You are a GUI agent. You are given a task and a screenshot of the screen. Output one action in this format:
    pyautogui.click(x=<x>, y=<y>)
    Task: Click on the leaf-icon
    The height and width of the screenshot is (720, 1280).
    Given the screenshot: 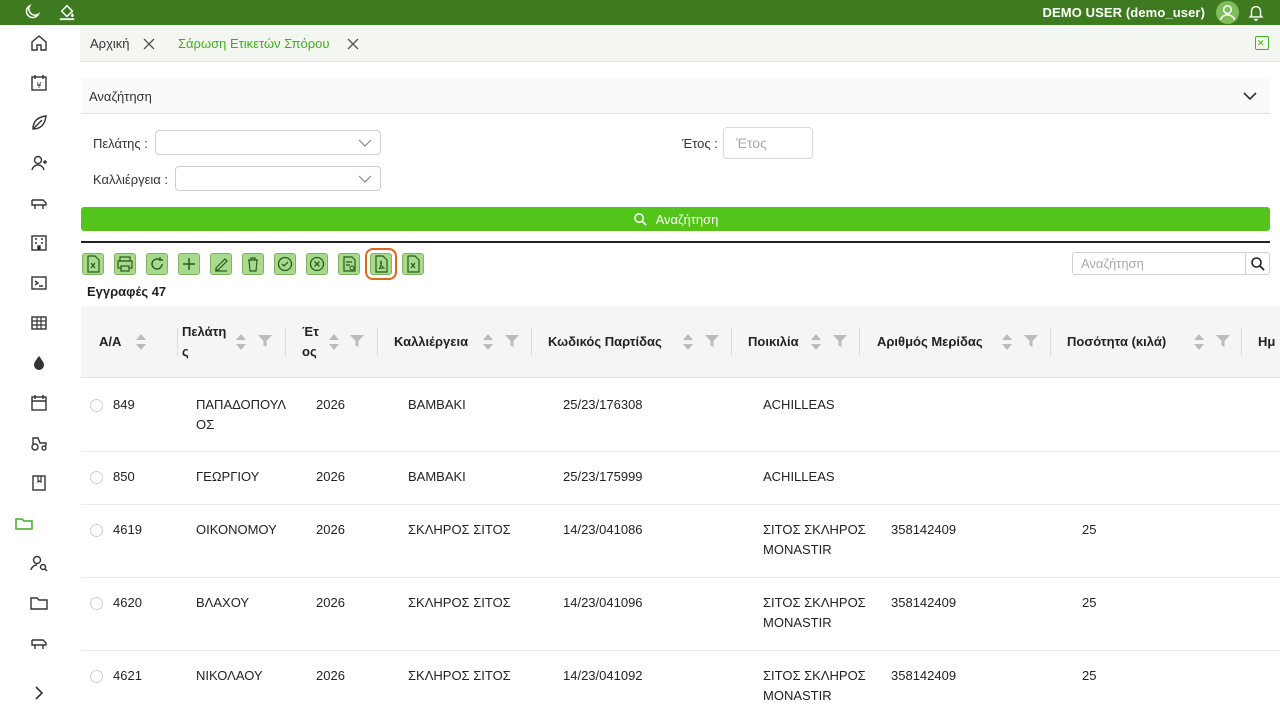 What is the action you would take?
    pyautogui.click(x=39, y=123)
    